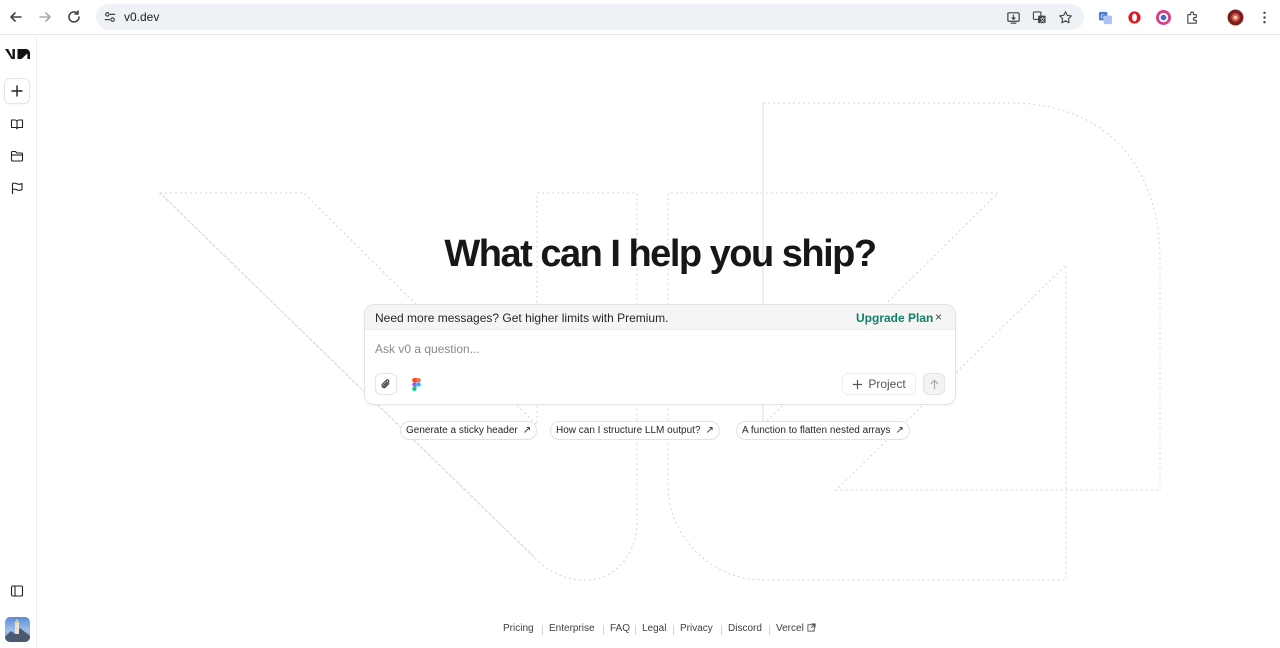 The image size is (1280, 648). I want to click on projects-button, so click(17, 156).